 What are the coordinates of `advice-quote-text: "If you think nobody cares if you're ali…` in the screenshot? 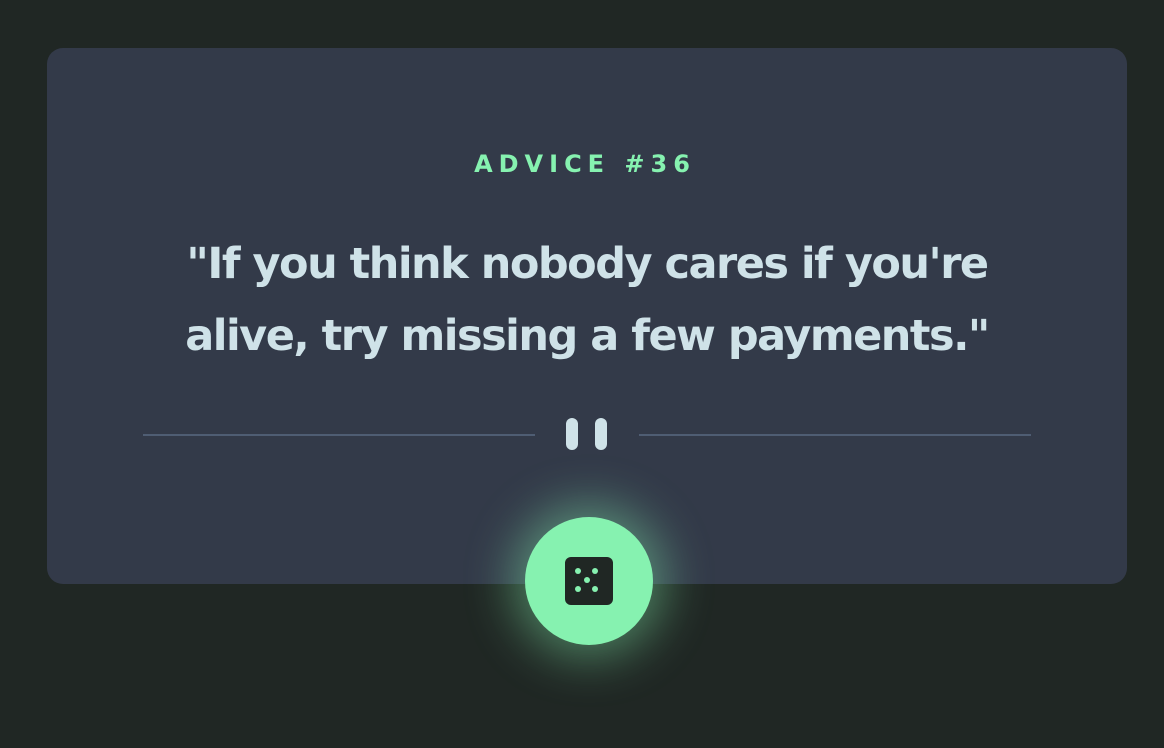 It's located at (587, 300).